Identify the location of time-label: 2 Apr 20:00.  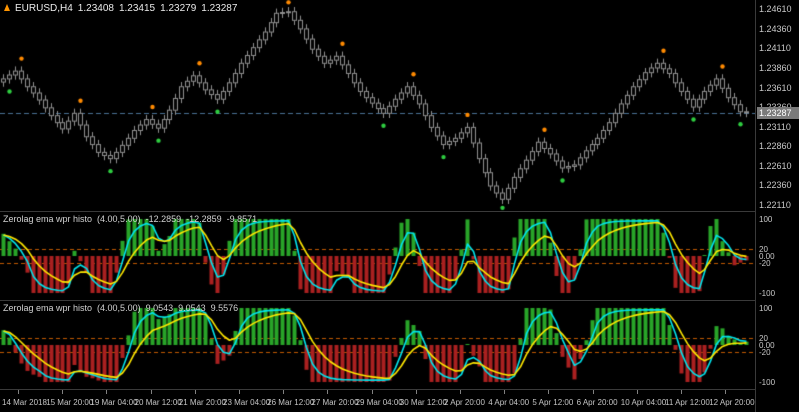
(464, 402).